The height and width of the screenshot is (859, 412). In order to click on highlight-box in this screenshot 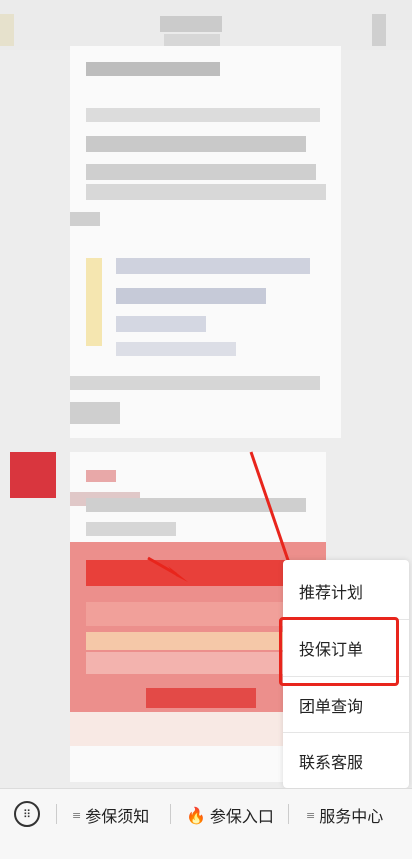, I will do `click(339, 651)`.